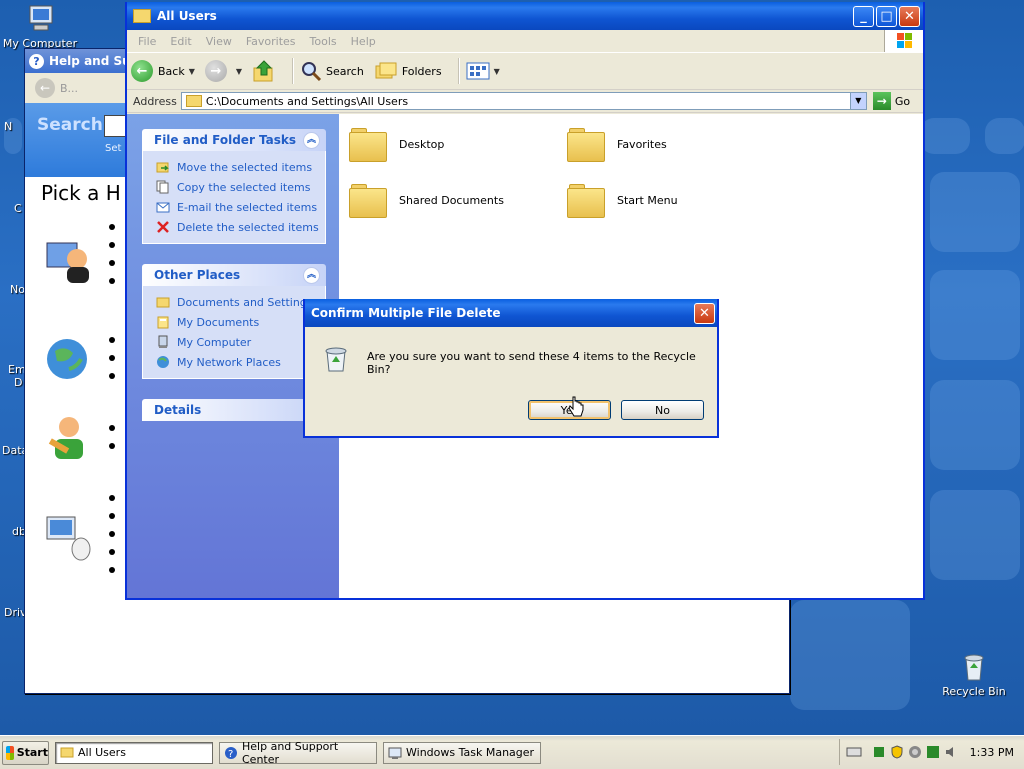 The height and width of the screenshot is (769, 1024). What do you see at coordinates (32, 752) in the screenshot?
I see `start-label: Start` at bounding box center [32, 752].